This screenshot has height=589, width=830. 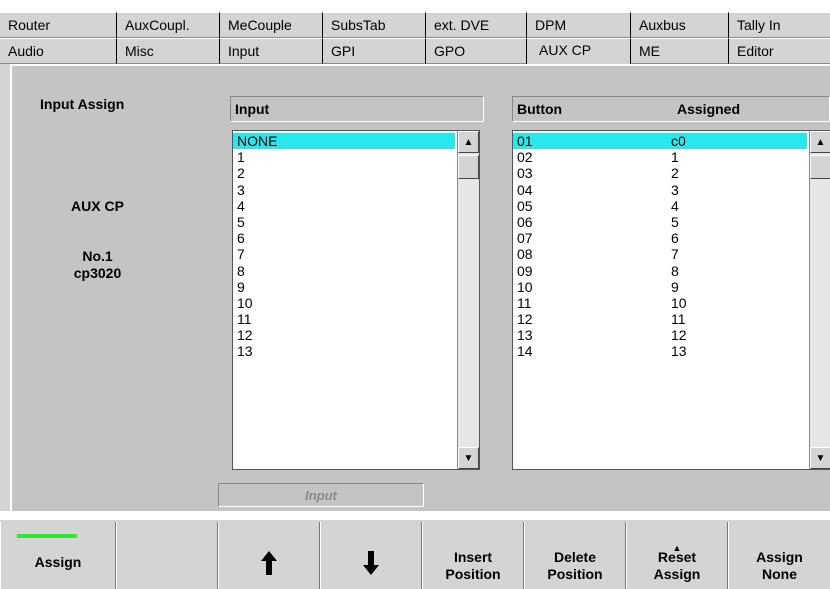 What do you see at coordinates (779, 51) in the screenshot?
I see `tab-editor: Editor` at bounding box center [779, 51].